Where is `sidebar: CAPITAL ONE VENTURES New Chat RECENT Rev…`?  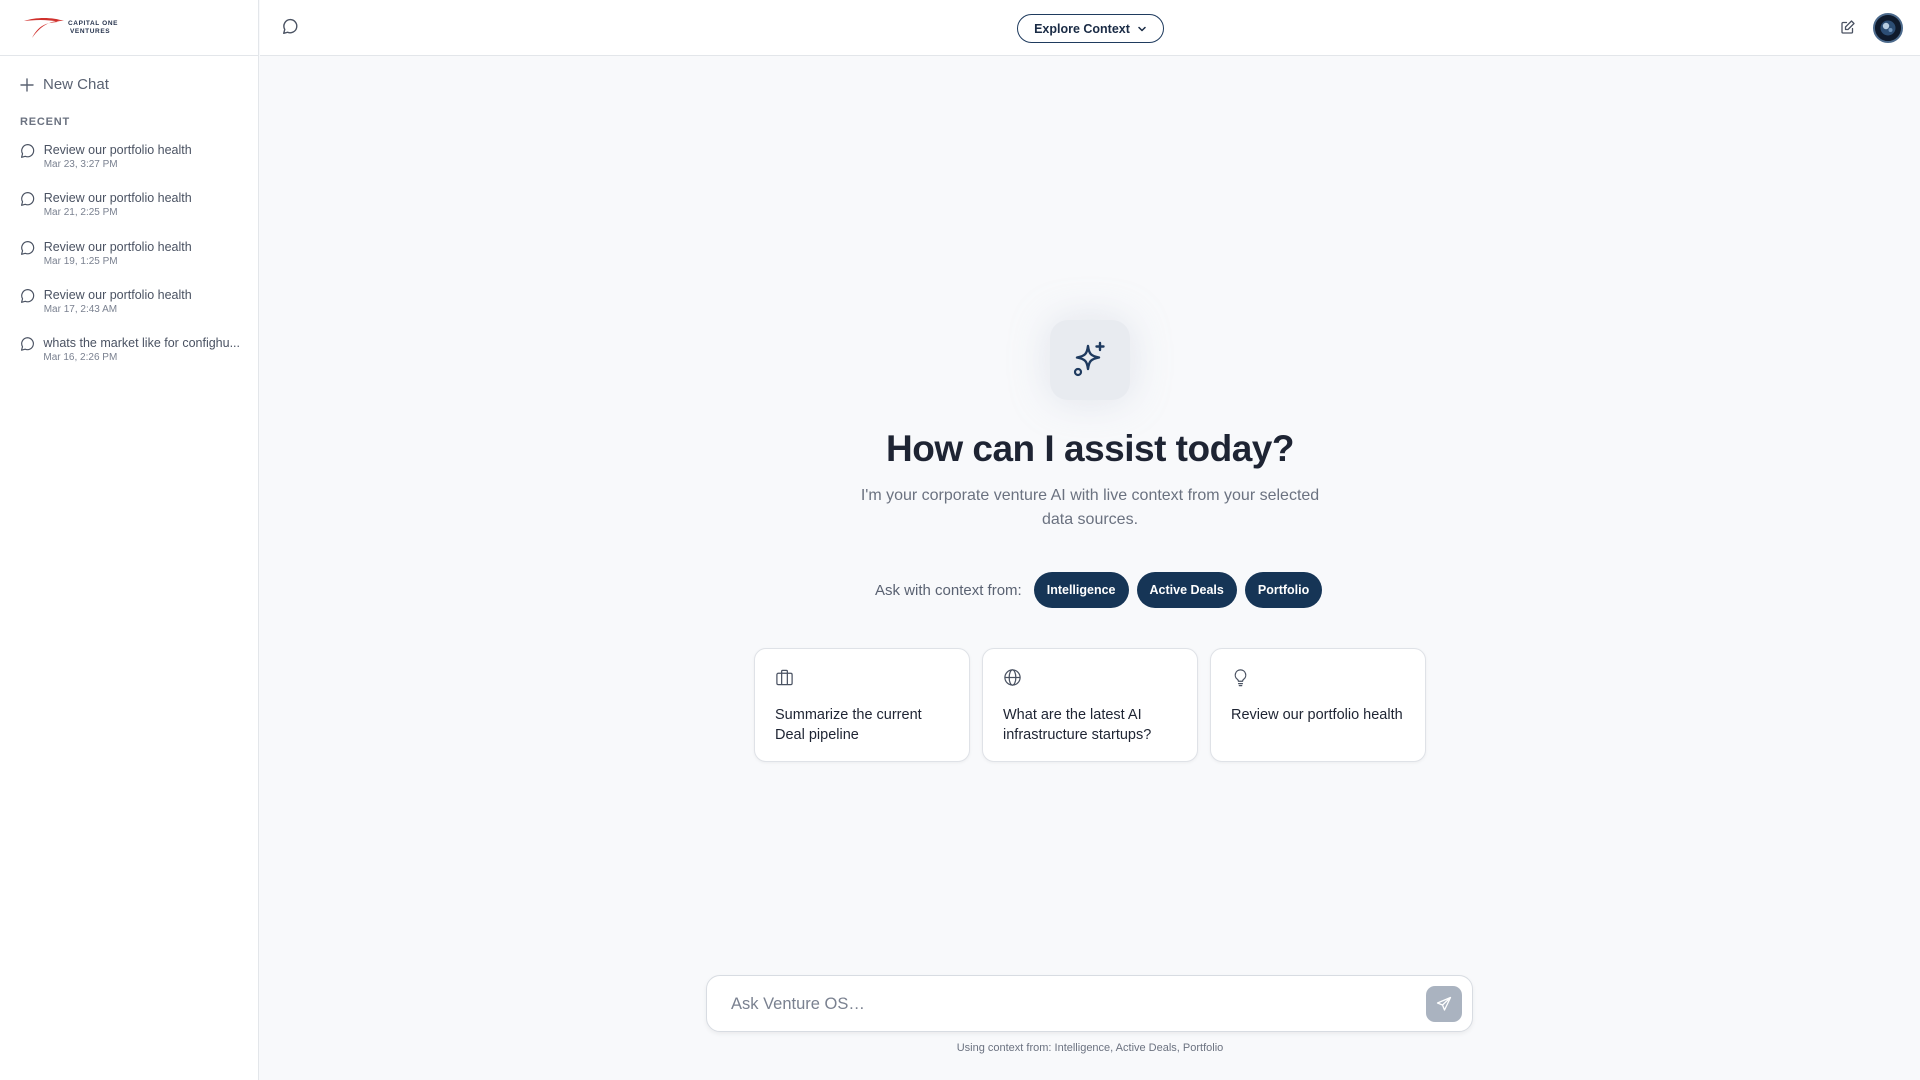 sidebar: CAPITAL ONE VENTURES New Chat RECENT Rev… is located at coordinates (129, 540).